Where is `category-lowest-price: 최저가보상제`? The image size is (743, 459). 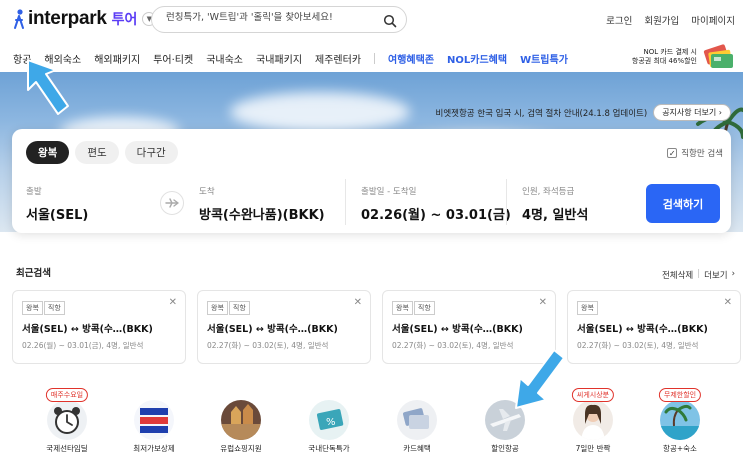 category-lowest-price: 최저가보상제 is located at coordinates (154, 422).